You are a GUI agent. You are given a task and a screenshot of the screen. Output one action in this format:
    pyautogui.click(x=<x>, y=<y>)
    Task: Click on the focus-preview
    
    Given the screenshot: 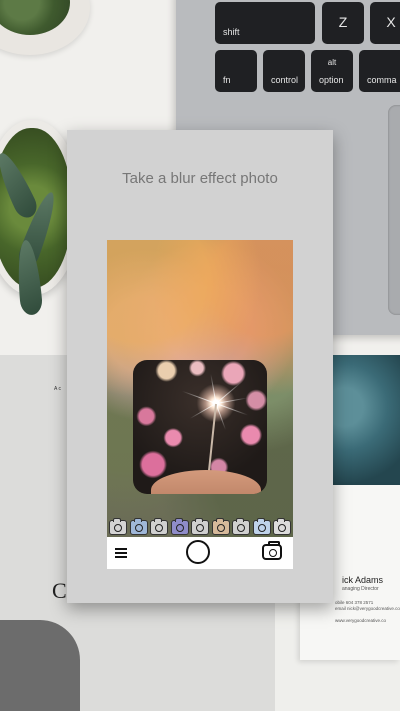 What is the action you would take?
    pyautogui.click(x=200, y=427)
    